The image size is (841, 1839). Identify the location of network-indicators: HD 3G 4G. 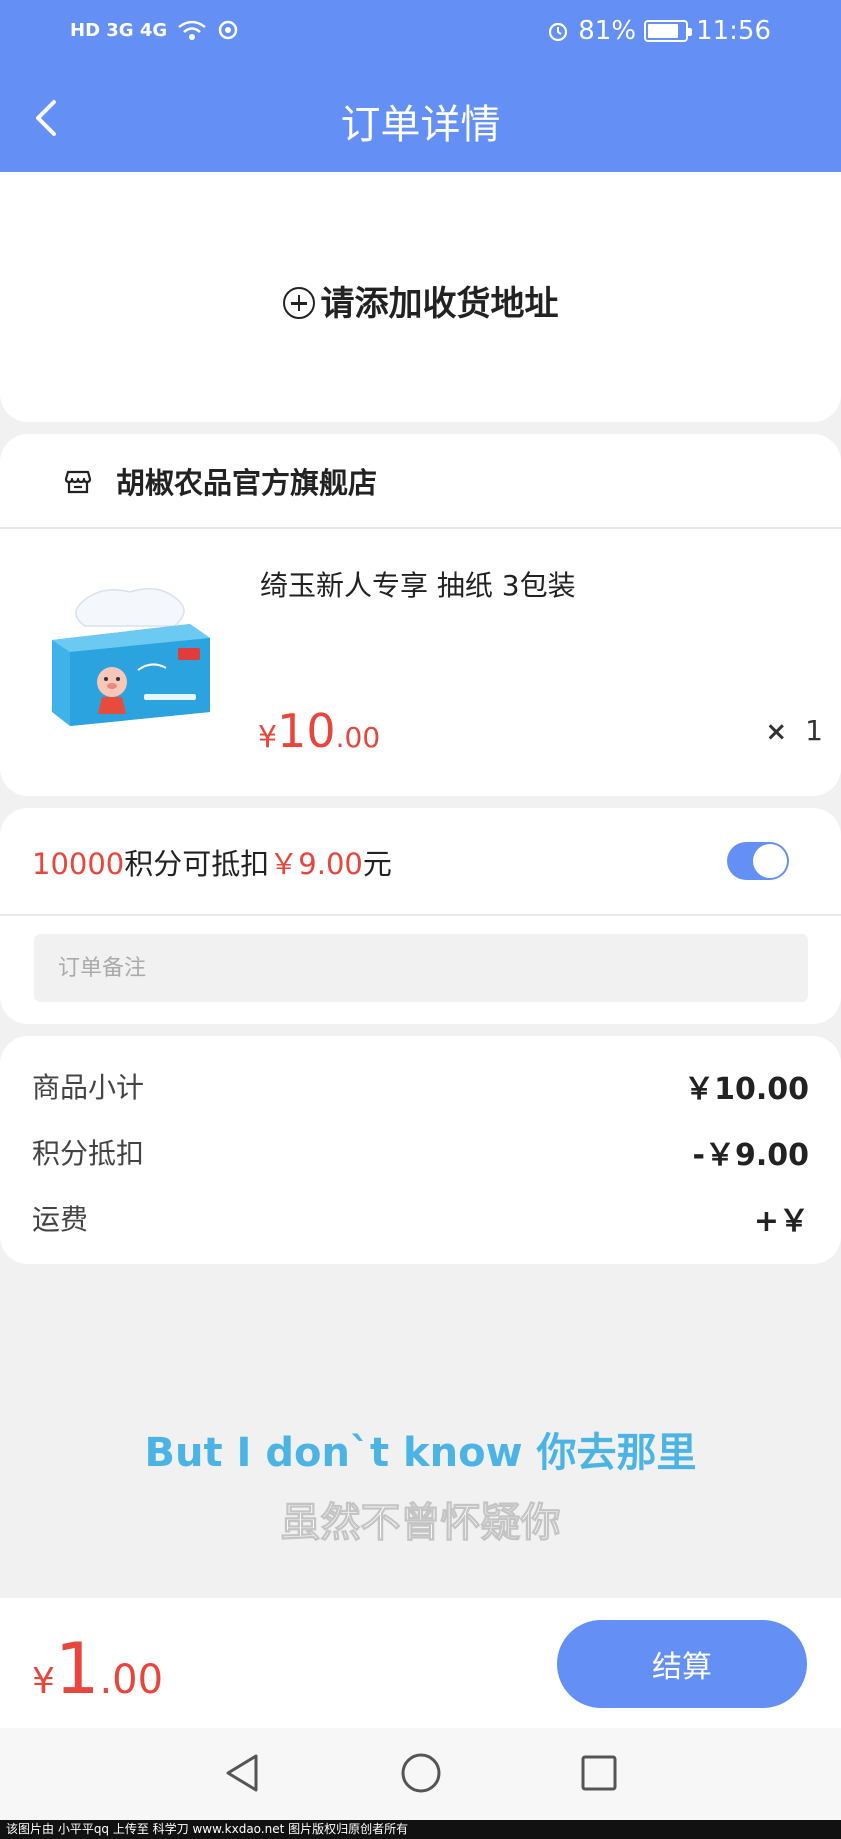
(154, 30).